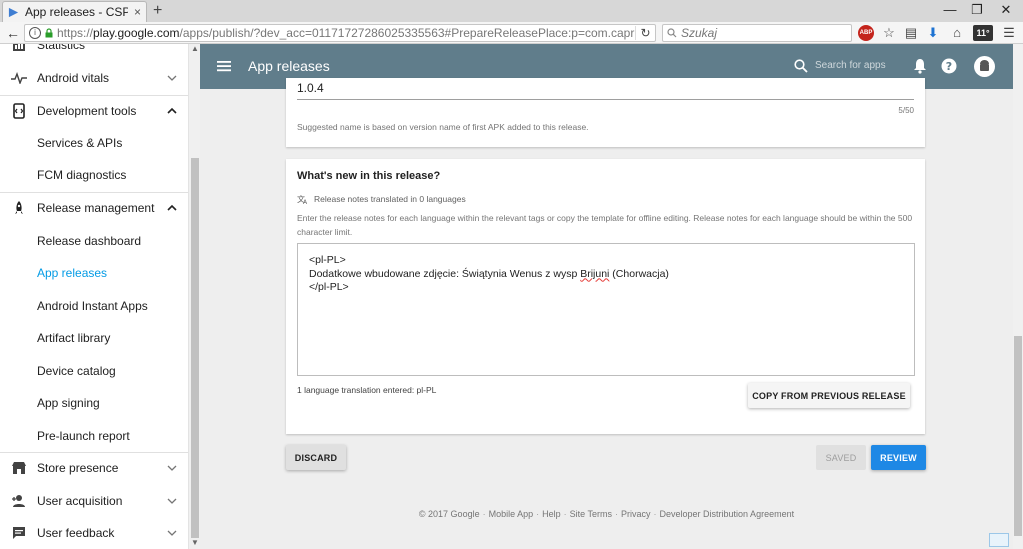 This screenshot has height=549, width=1023. Describe the element at coordinates (172, 207) in the screenshot. I see `chevron-up-icon` at that location.